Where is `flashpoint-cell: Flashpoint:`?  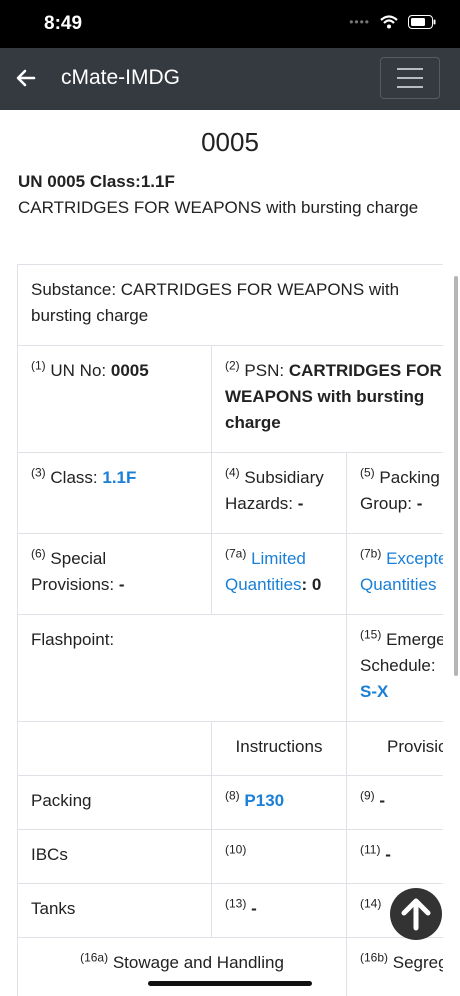 flashpoint-cell: Flashpoint: is located at coordinates (182, 668).